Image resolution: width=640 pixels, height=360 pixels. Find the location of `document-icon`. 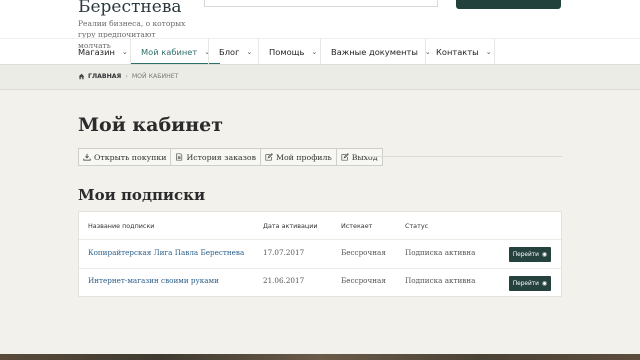

document-icon is located at coordinates (179, 157).